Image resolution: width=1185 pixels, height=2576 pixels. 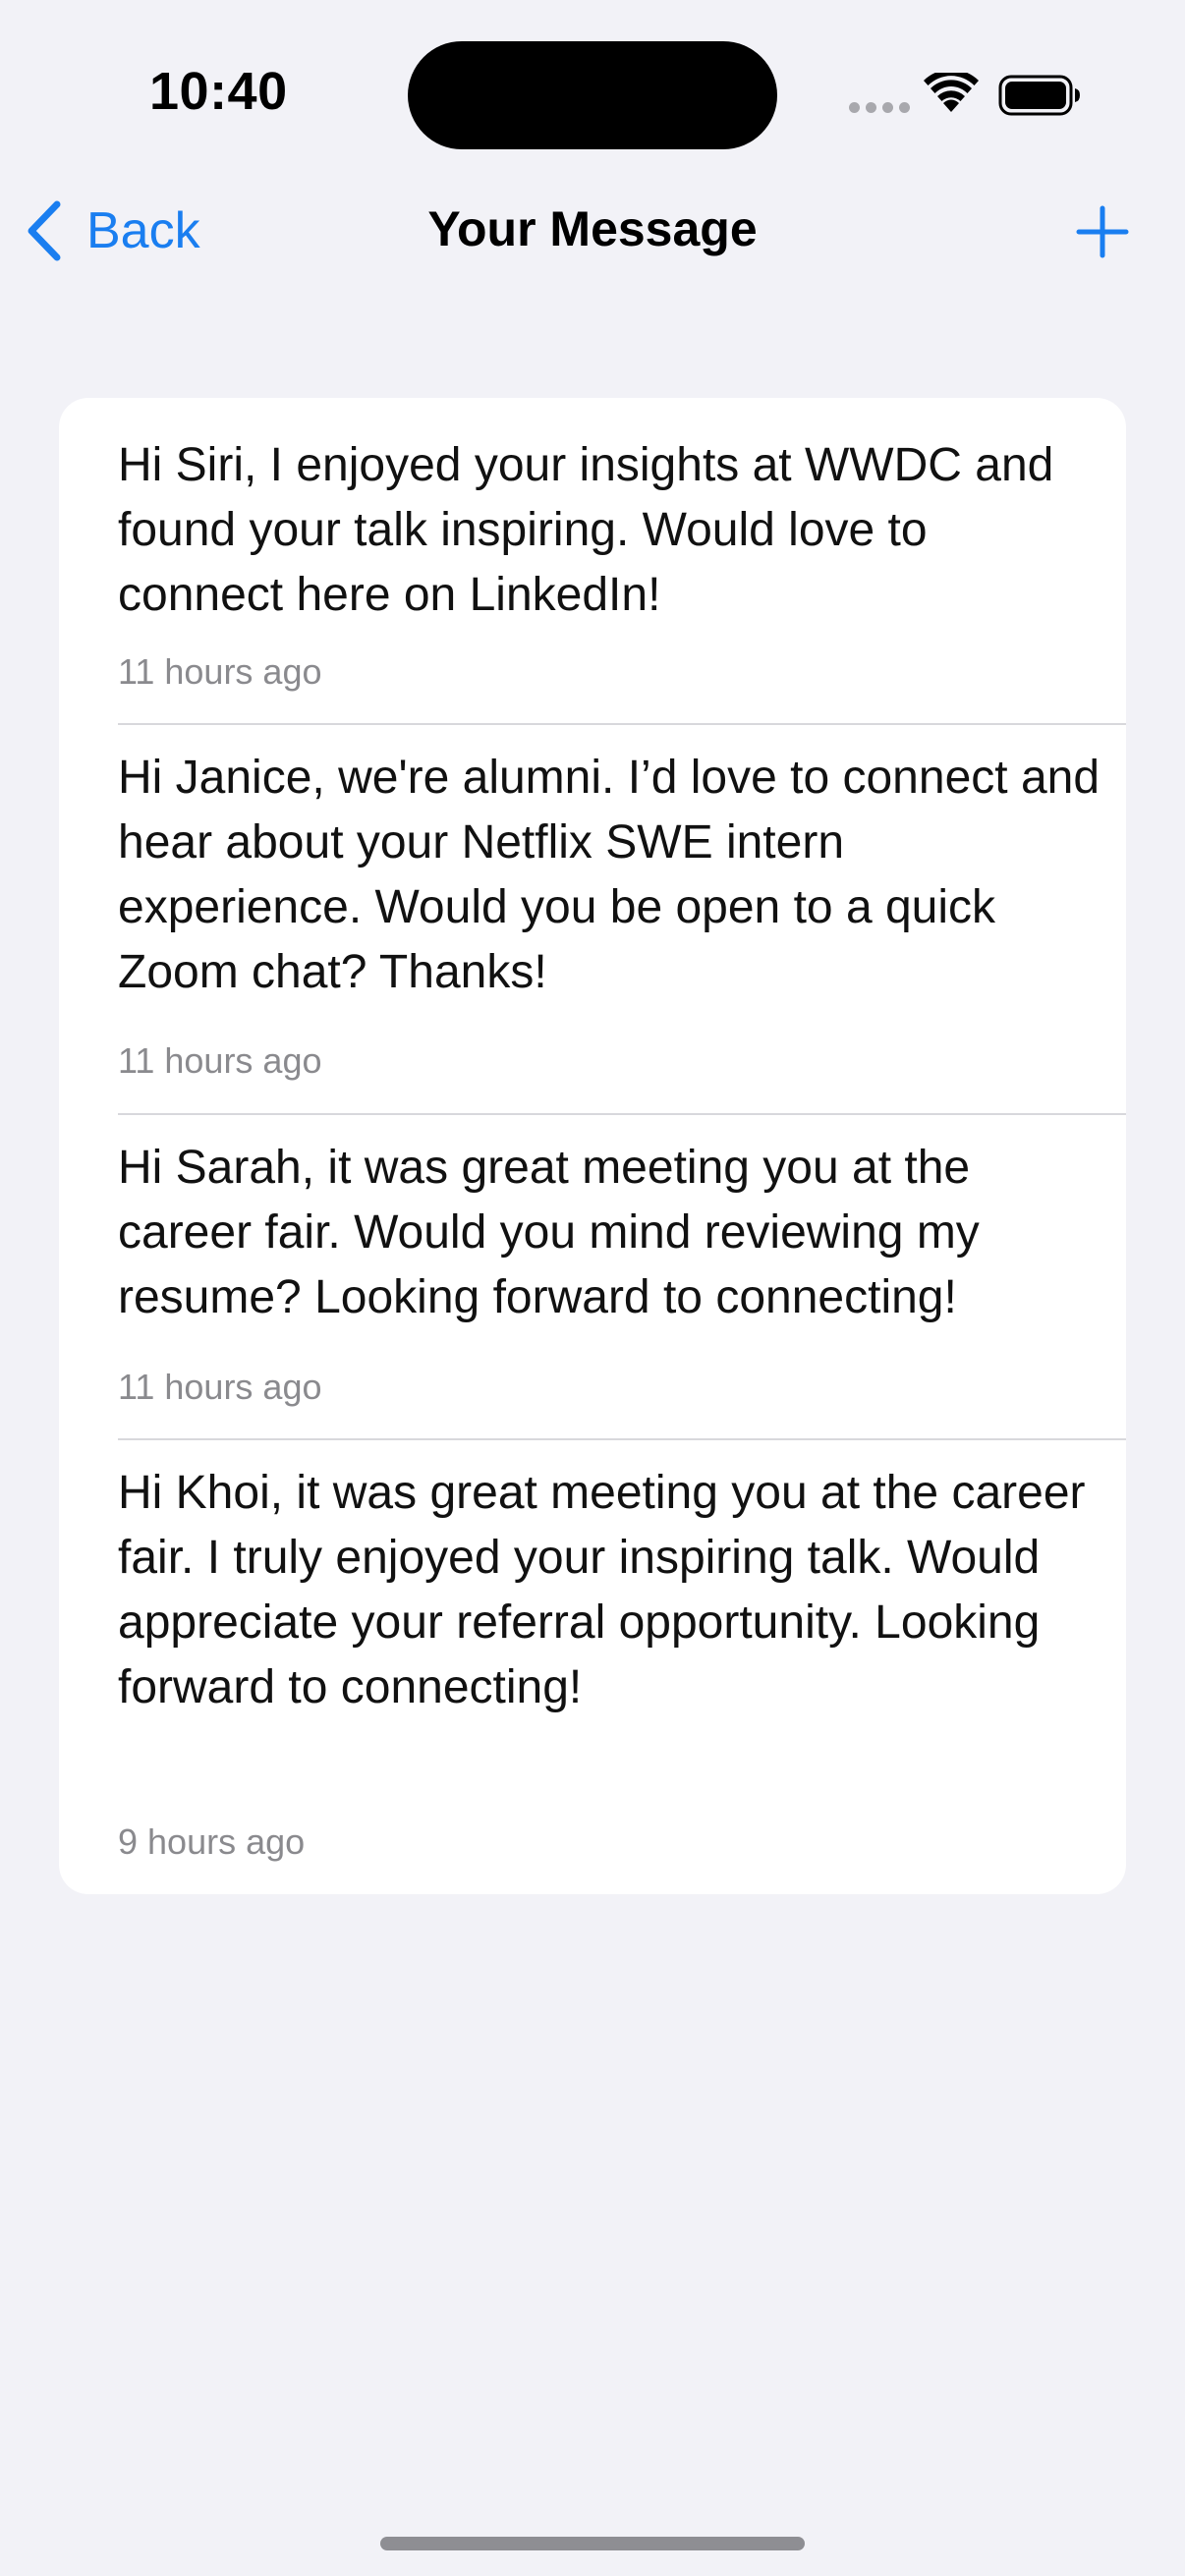 What do you see at coordinates (952, 92) in the screenshot?
I see `wifi-icon` at bounding box center [952, 92].